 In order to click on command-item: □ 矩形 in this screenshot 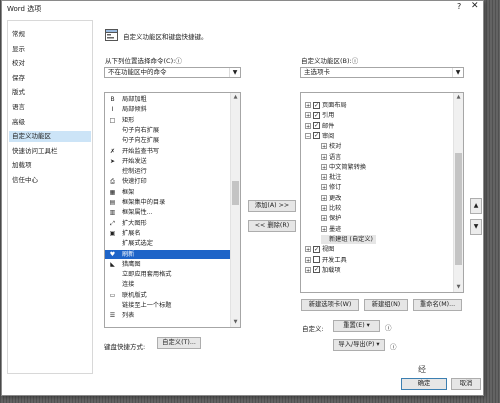, I will do `click(168, 120)`.